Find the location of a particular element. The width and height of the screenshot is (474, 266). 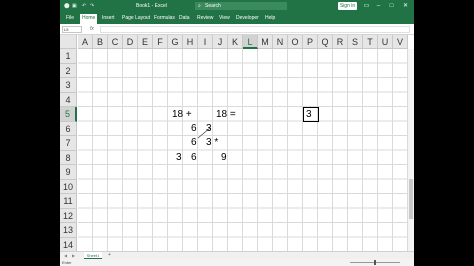

cell-j5: 18 = is located at coordinates (226, 115).